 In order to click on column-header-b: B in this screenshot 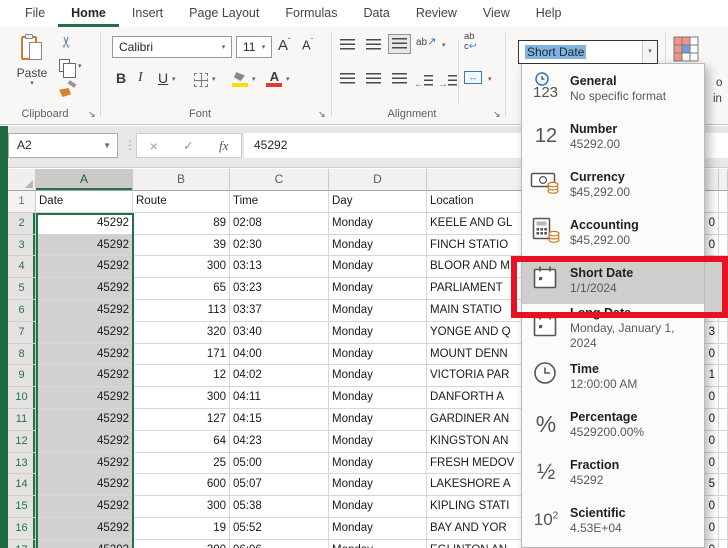, I will do `click(181, 180)`.